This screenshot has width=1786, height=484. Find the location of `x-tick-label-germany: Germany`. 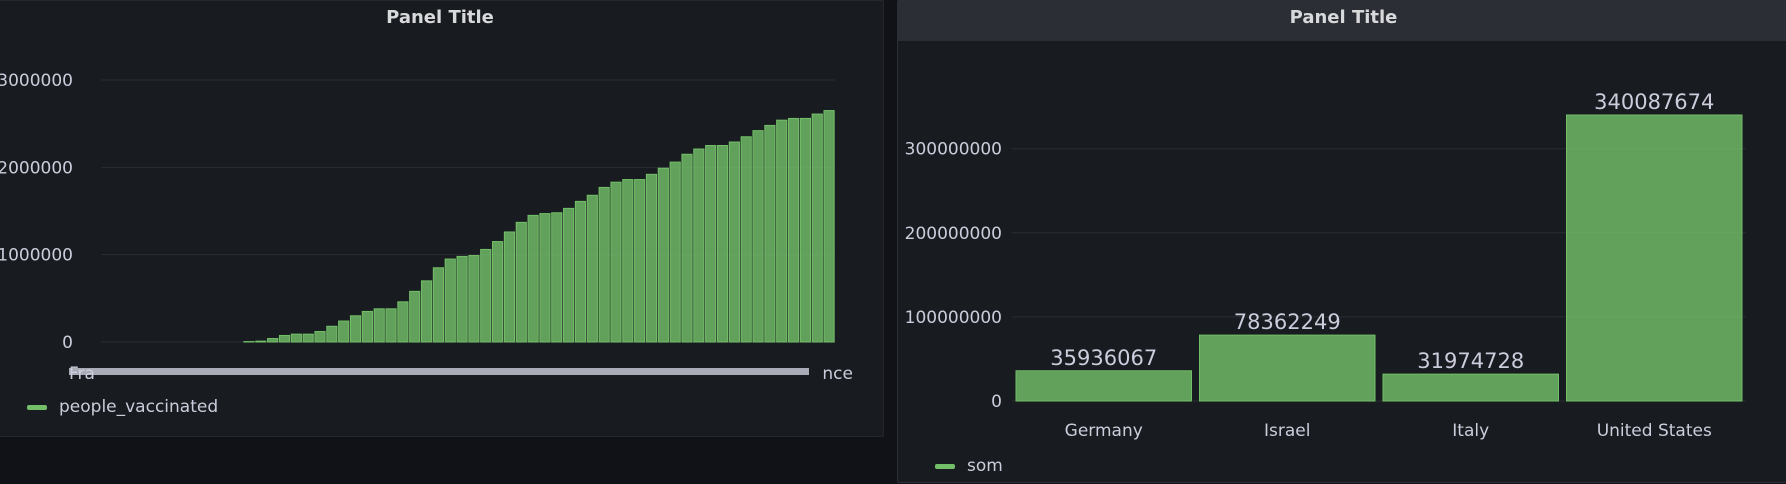

x-tick-label-germany: Germany is located at coordinates (1104, 431).